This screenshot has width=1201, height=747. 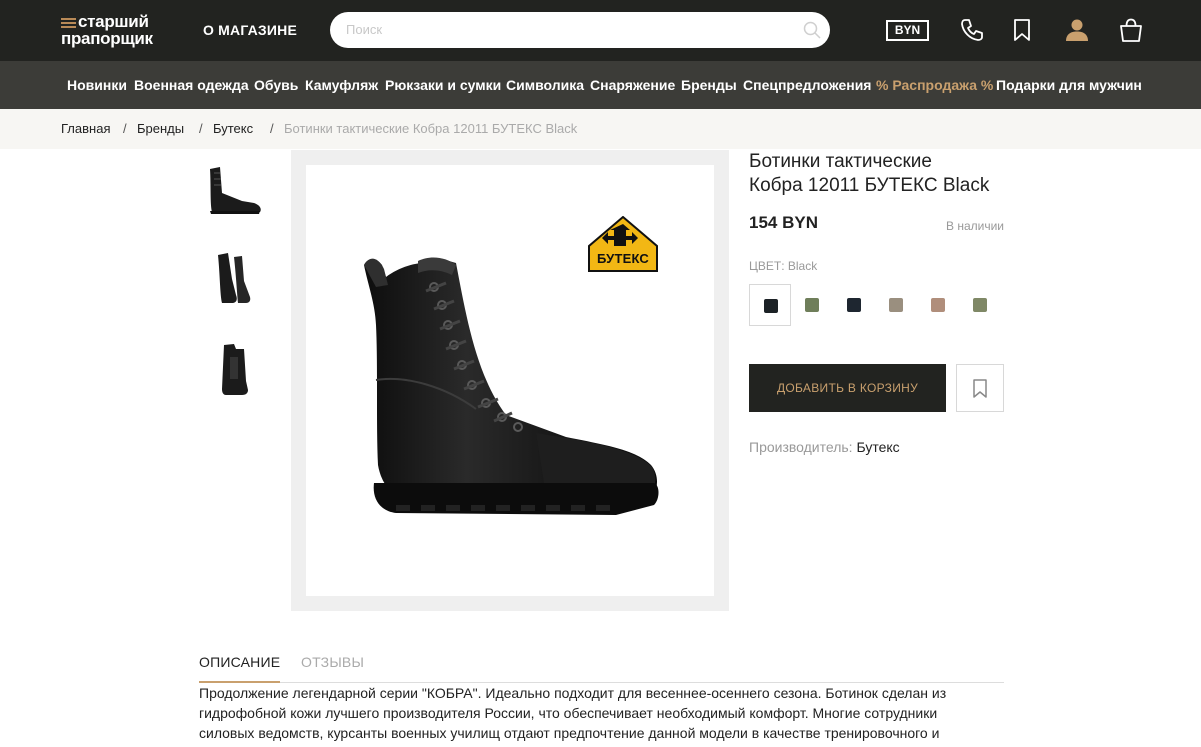 What do you see at coordinates (632, 85) in the screenshot?
I see `nav-item-equipment: Снаряжение` at bounding box center [632, 85].